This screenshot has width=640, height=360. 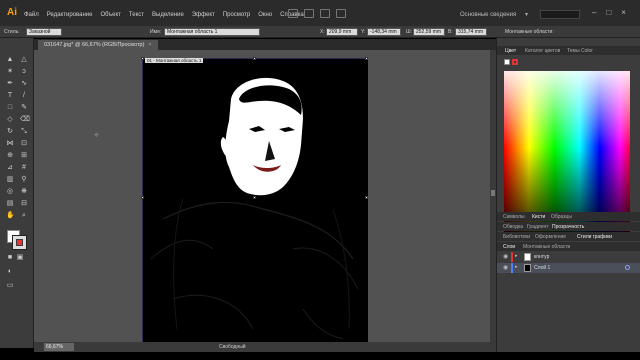 I want to click on symbol-sprayer-tool-icon: ❋, so click(x=24, y=191).